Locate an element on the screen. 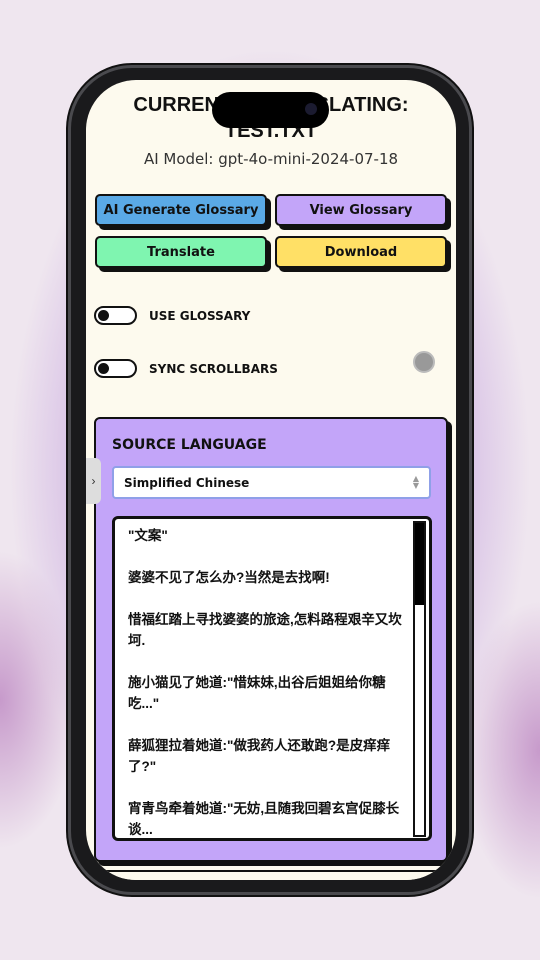 Image resolution: width=540 pixels, height=960 pixels. use-glossary-row: USE GLOSSARY is located at coordinates (172, 315).